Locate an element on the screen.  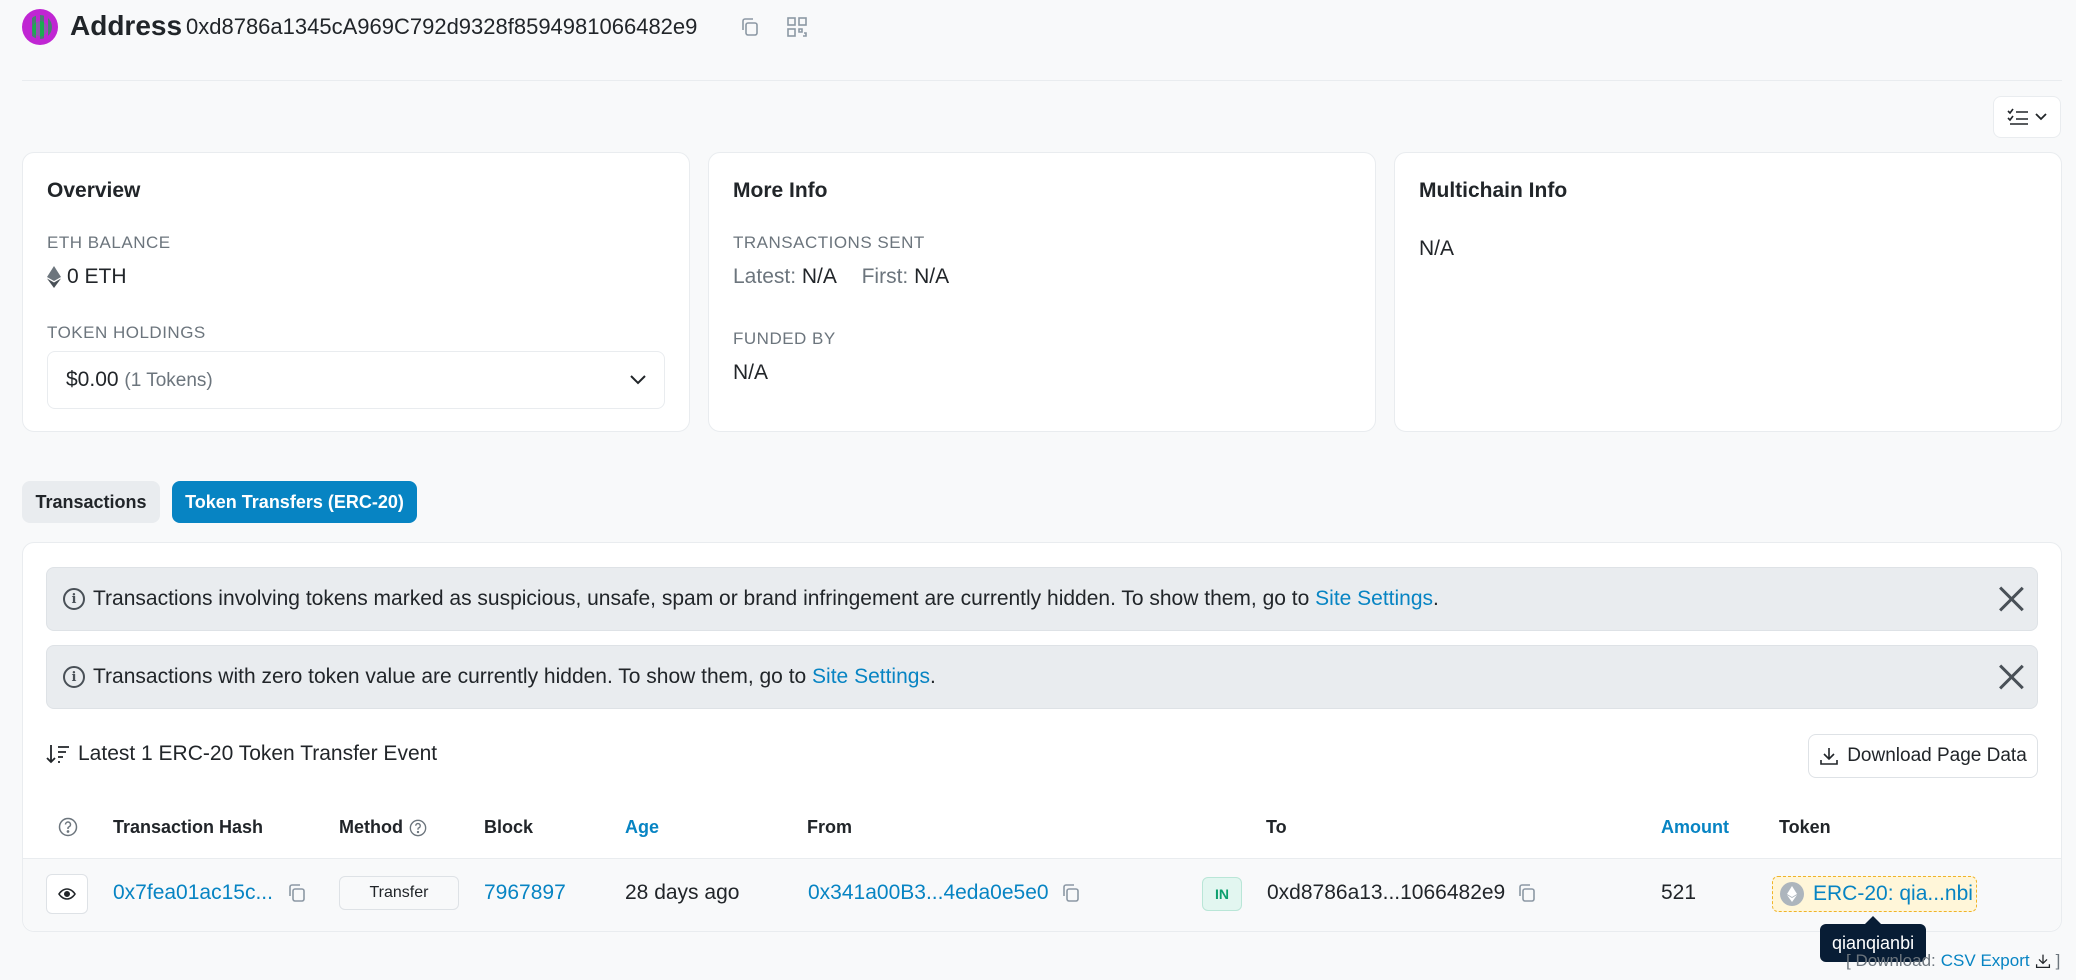
amount-value: 521 is located at coordinates (1679, 892).